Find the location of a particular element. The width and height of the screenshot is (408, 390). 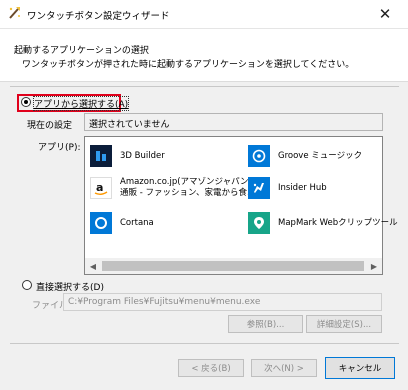

section-divider is located at coordinates (204, 86).